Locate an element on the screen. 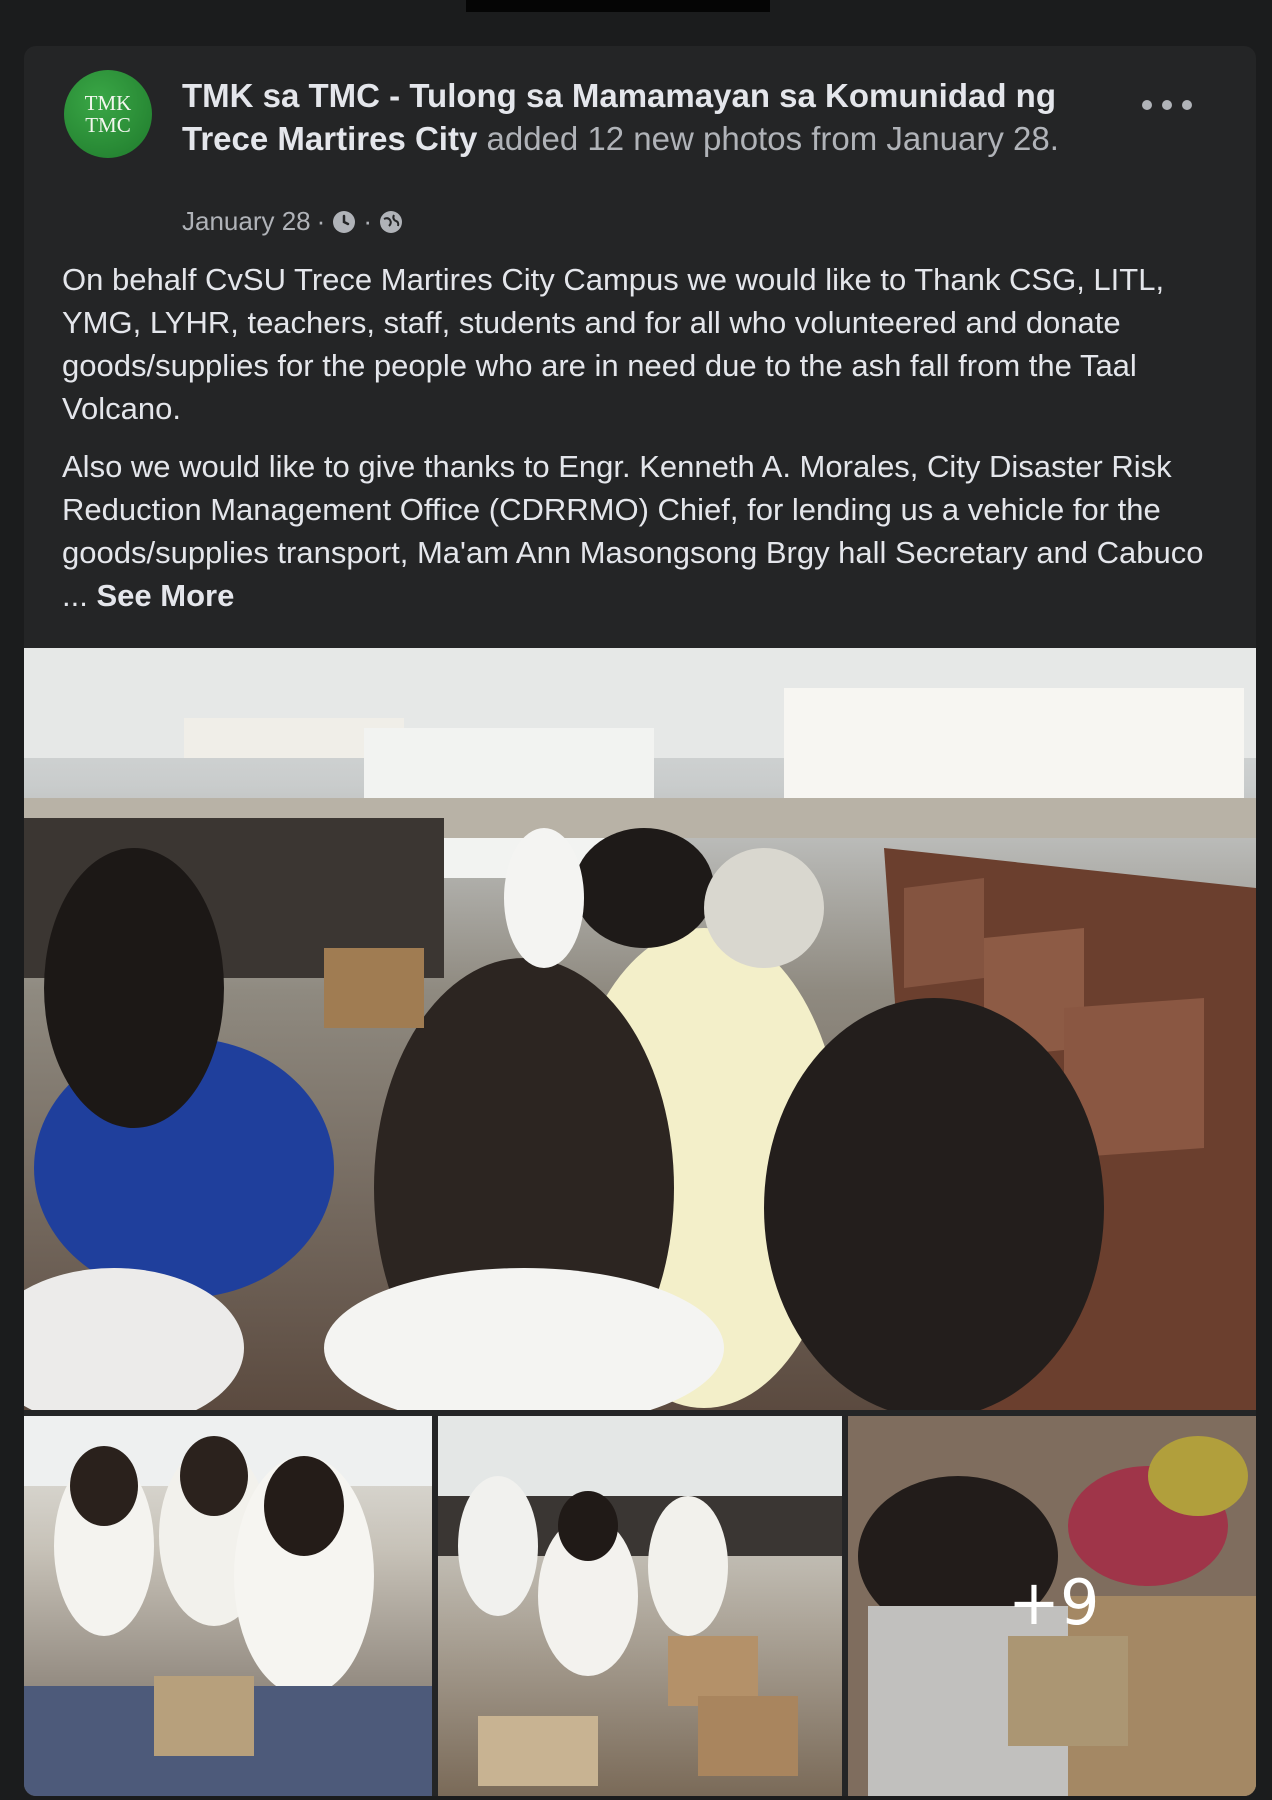 Image resolution: width=1272 pixels, height=1800 pixels. photo-thumbnail-2-illustration is located at coordinates (640, 1601).